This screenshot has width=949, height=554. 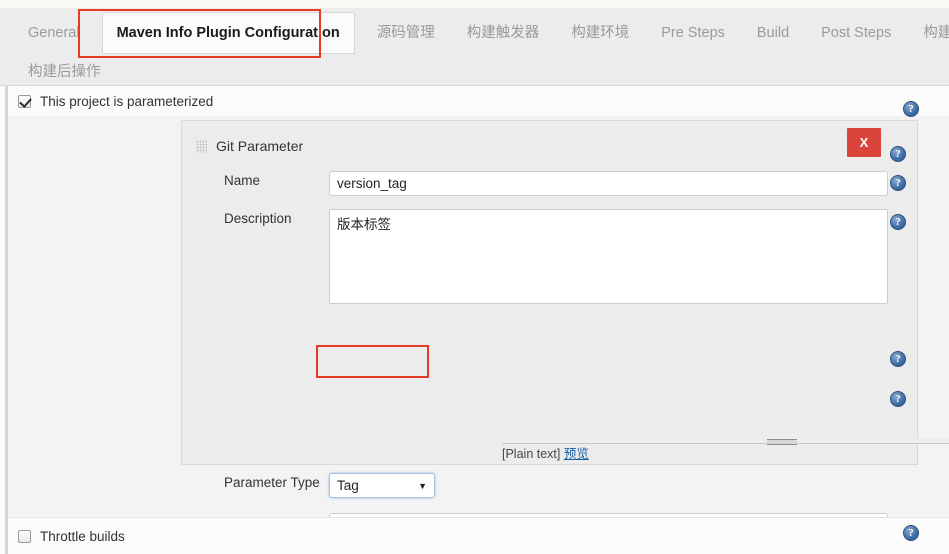 What do you see at coordinates (608, 256) in the screenshot?
I see `textarea-parameter-description` at bounding box center [608, 256].